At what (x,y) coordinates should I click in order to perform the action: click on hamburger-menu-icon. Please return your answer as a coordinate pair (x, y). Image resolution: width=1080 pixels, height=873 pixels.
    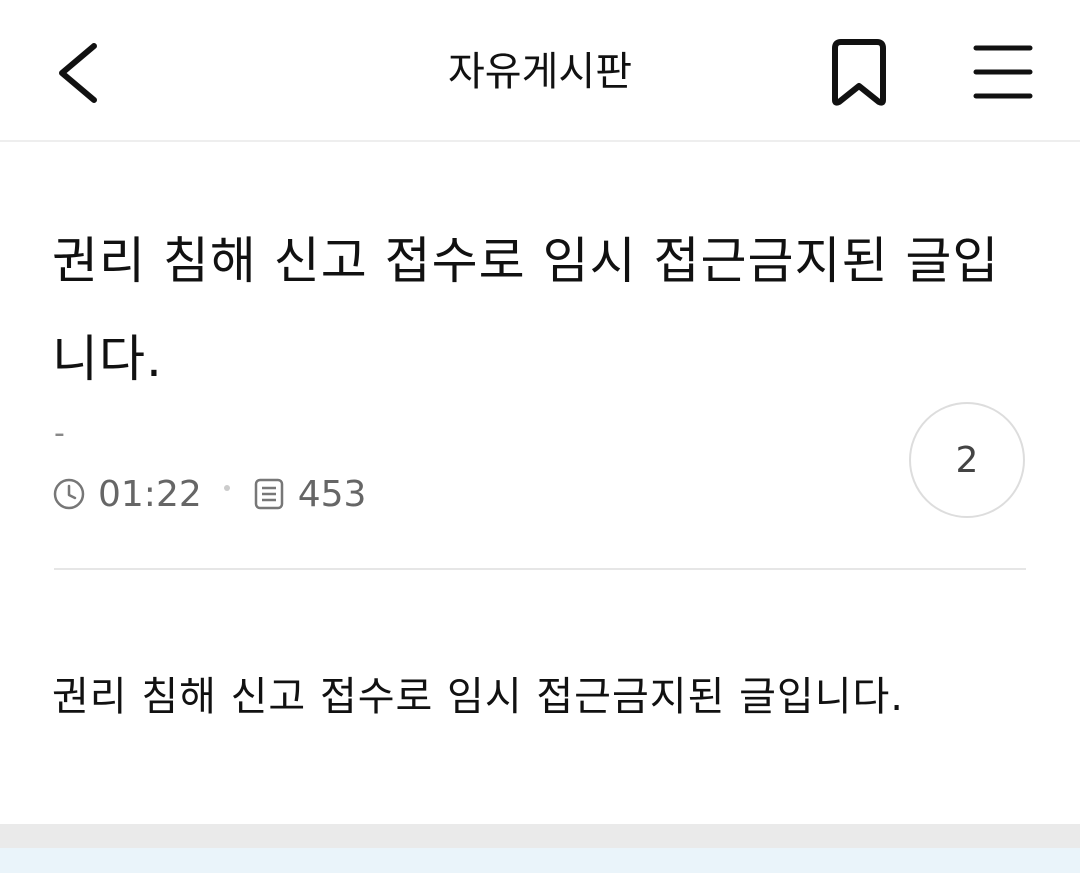
    Looking at the image, I should click on (1003, 72).